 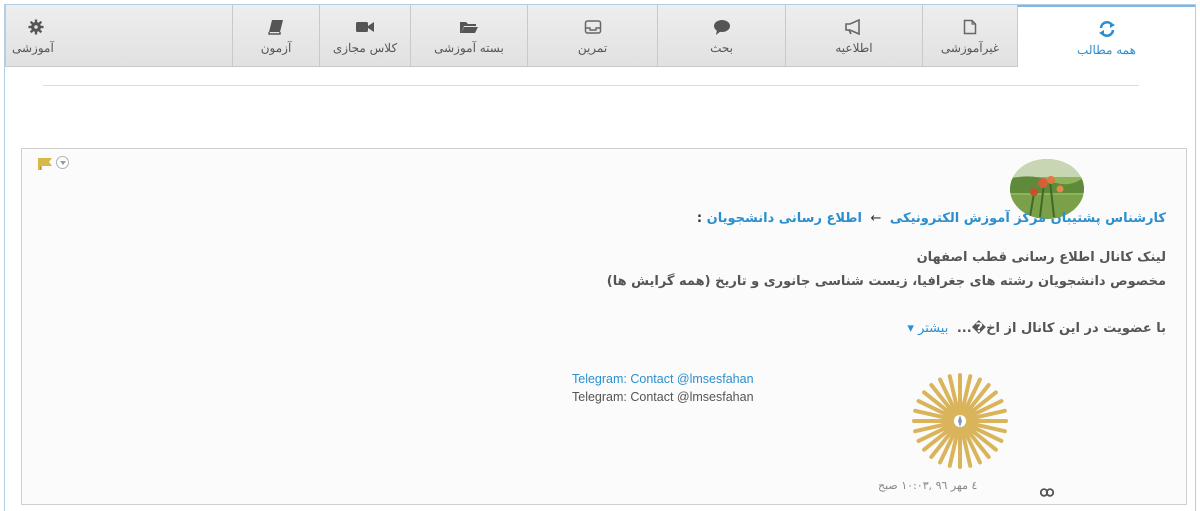 What do you see at coordinates (1106, 50) in the screenshot?
I see `tab-label: همه مطالب` at bounding box center [1106, 50].